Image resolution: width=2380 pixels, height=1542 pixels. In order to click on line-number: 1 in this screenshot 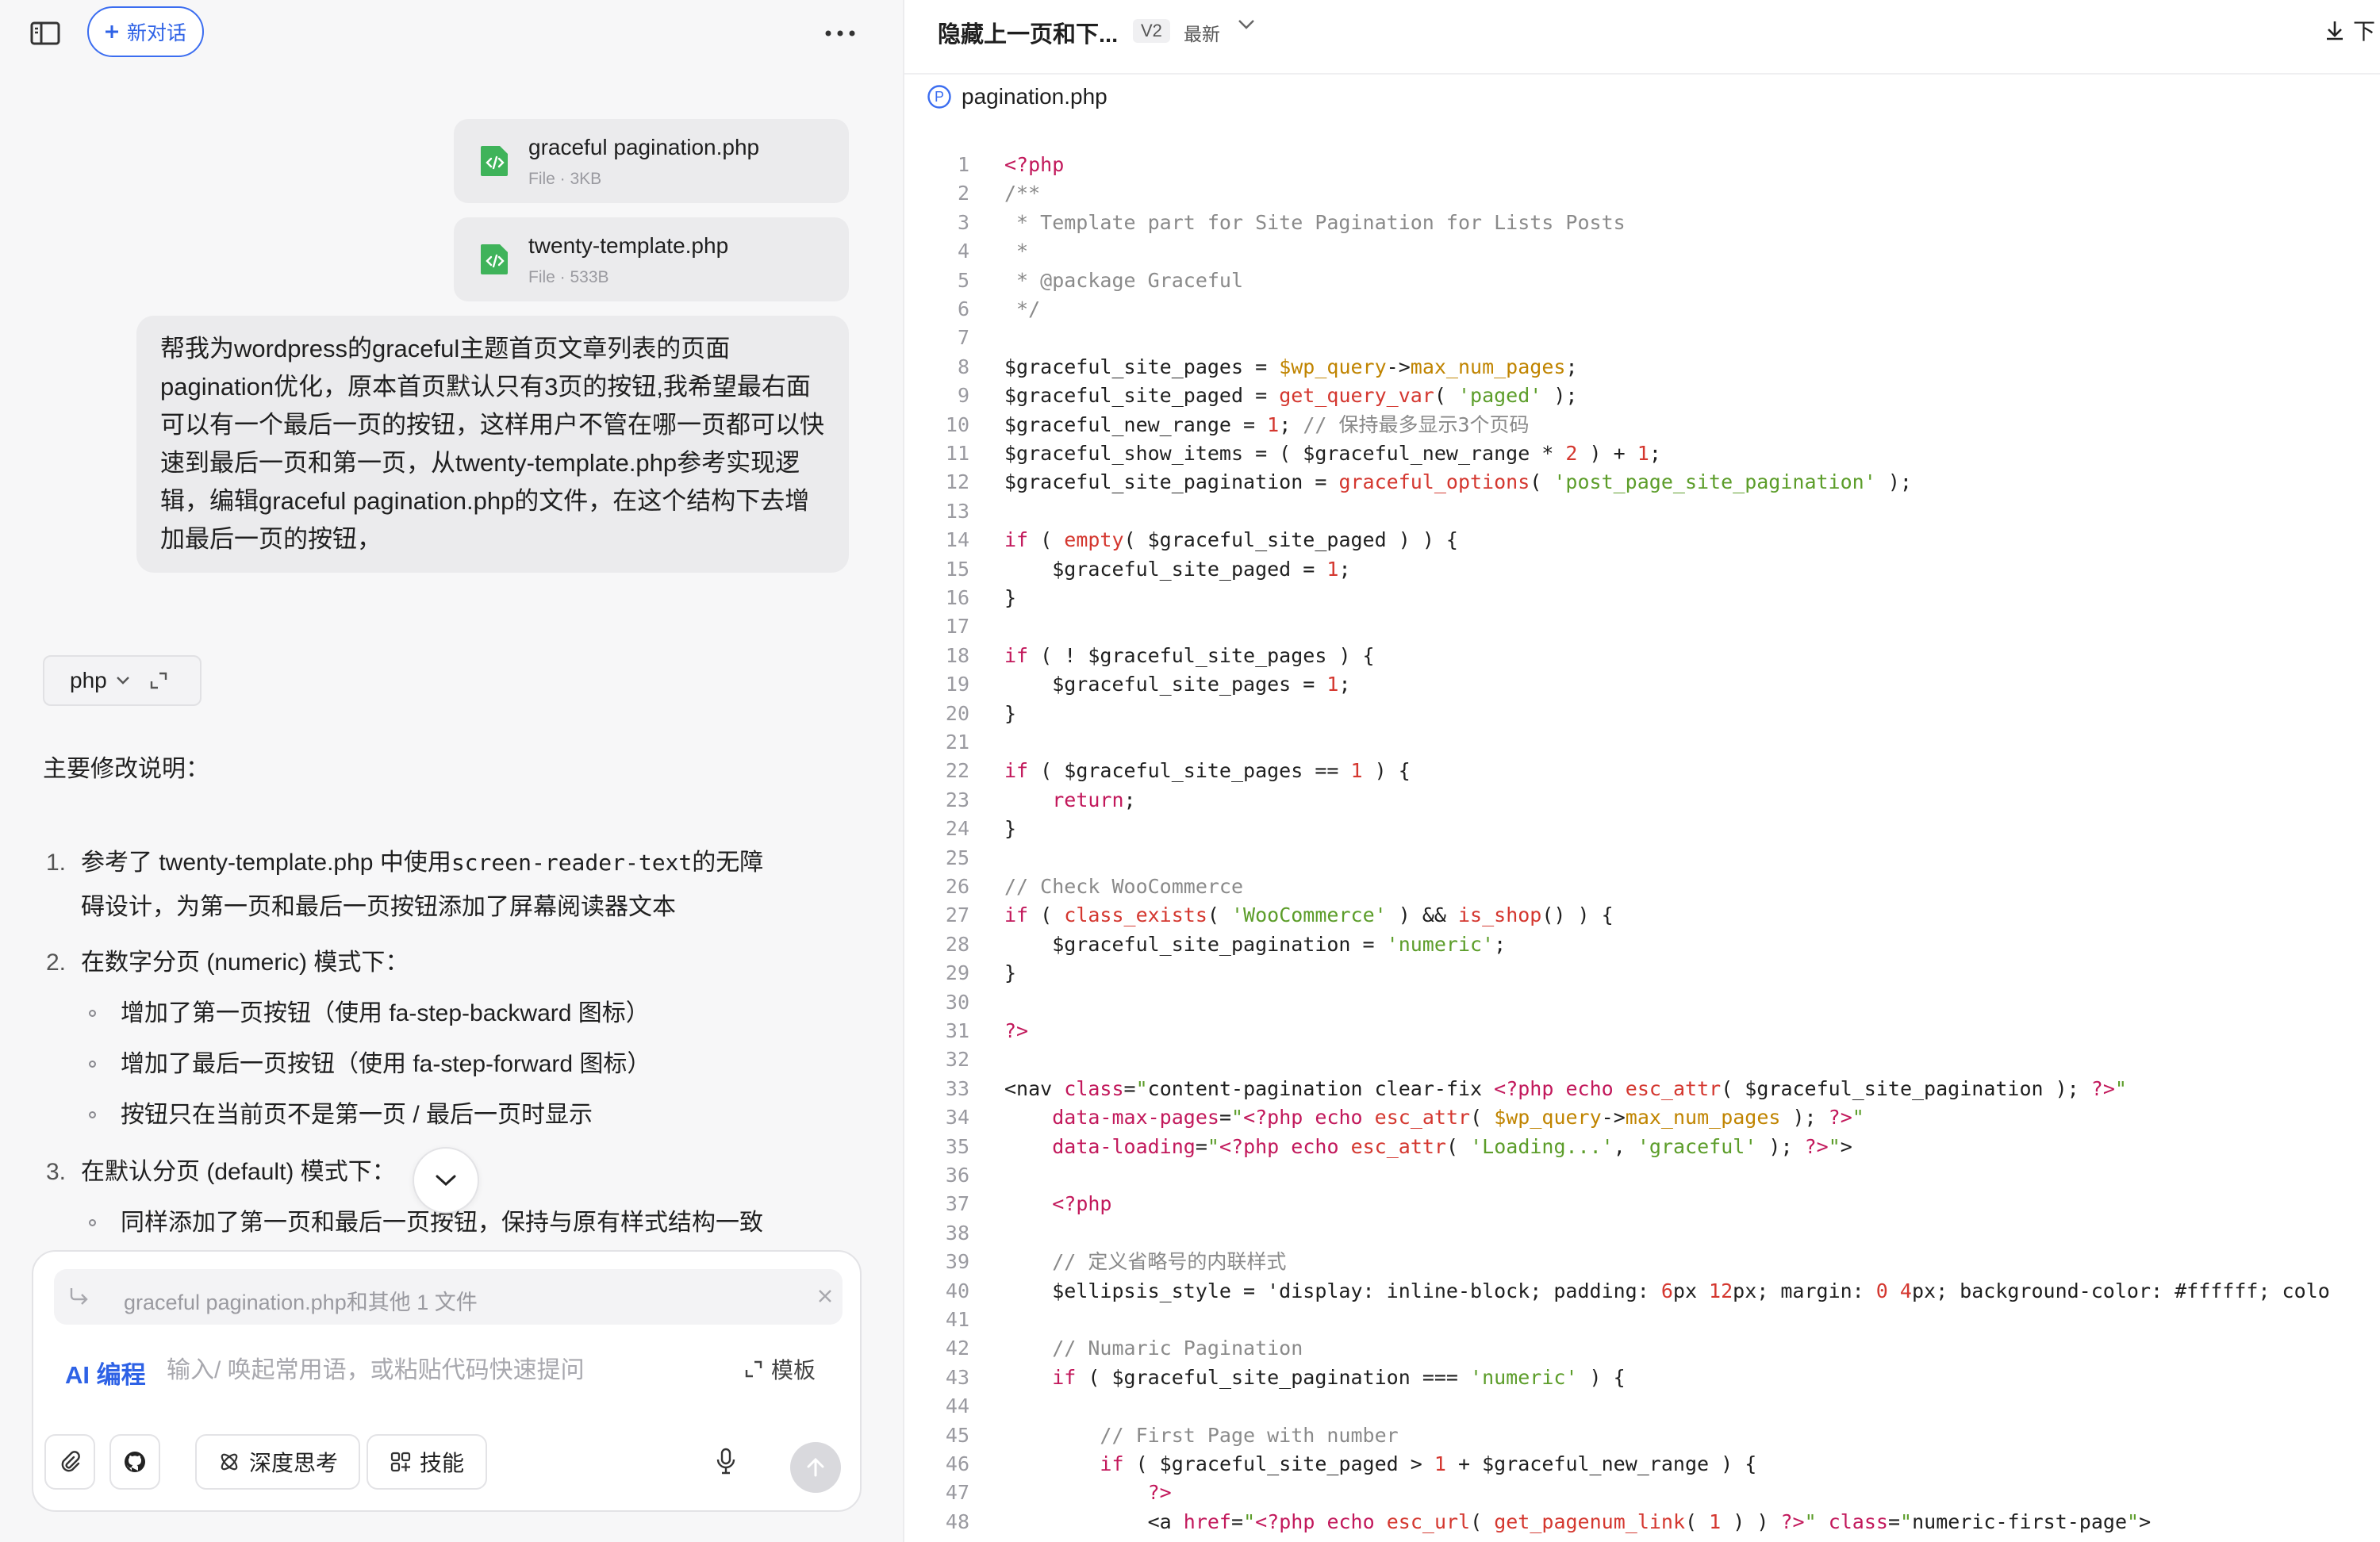, I will do `click(963, 164)`.